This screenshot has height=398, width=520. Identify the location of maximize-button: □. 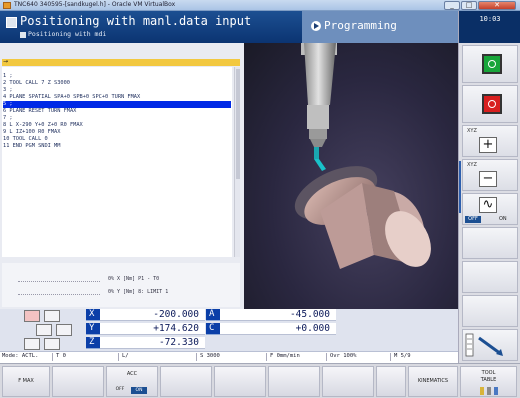
(469, 5).